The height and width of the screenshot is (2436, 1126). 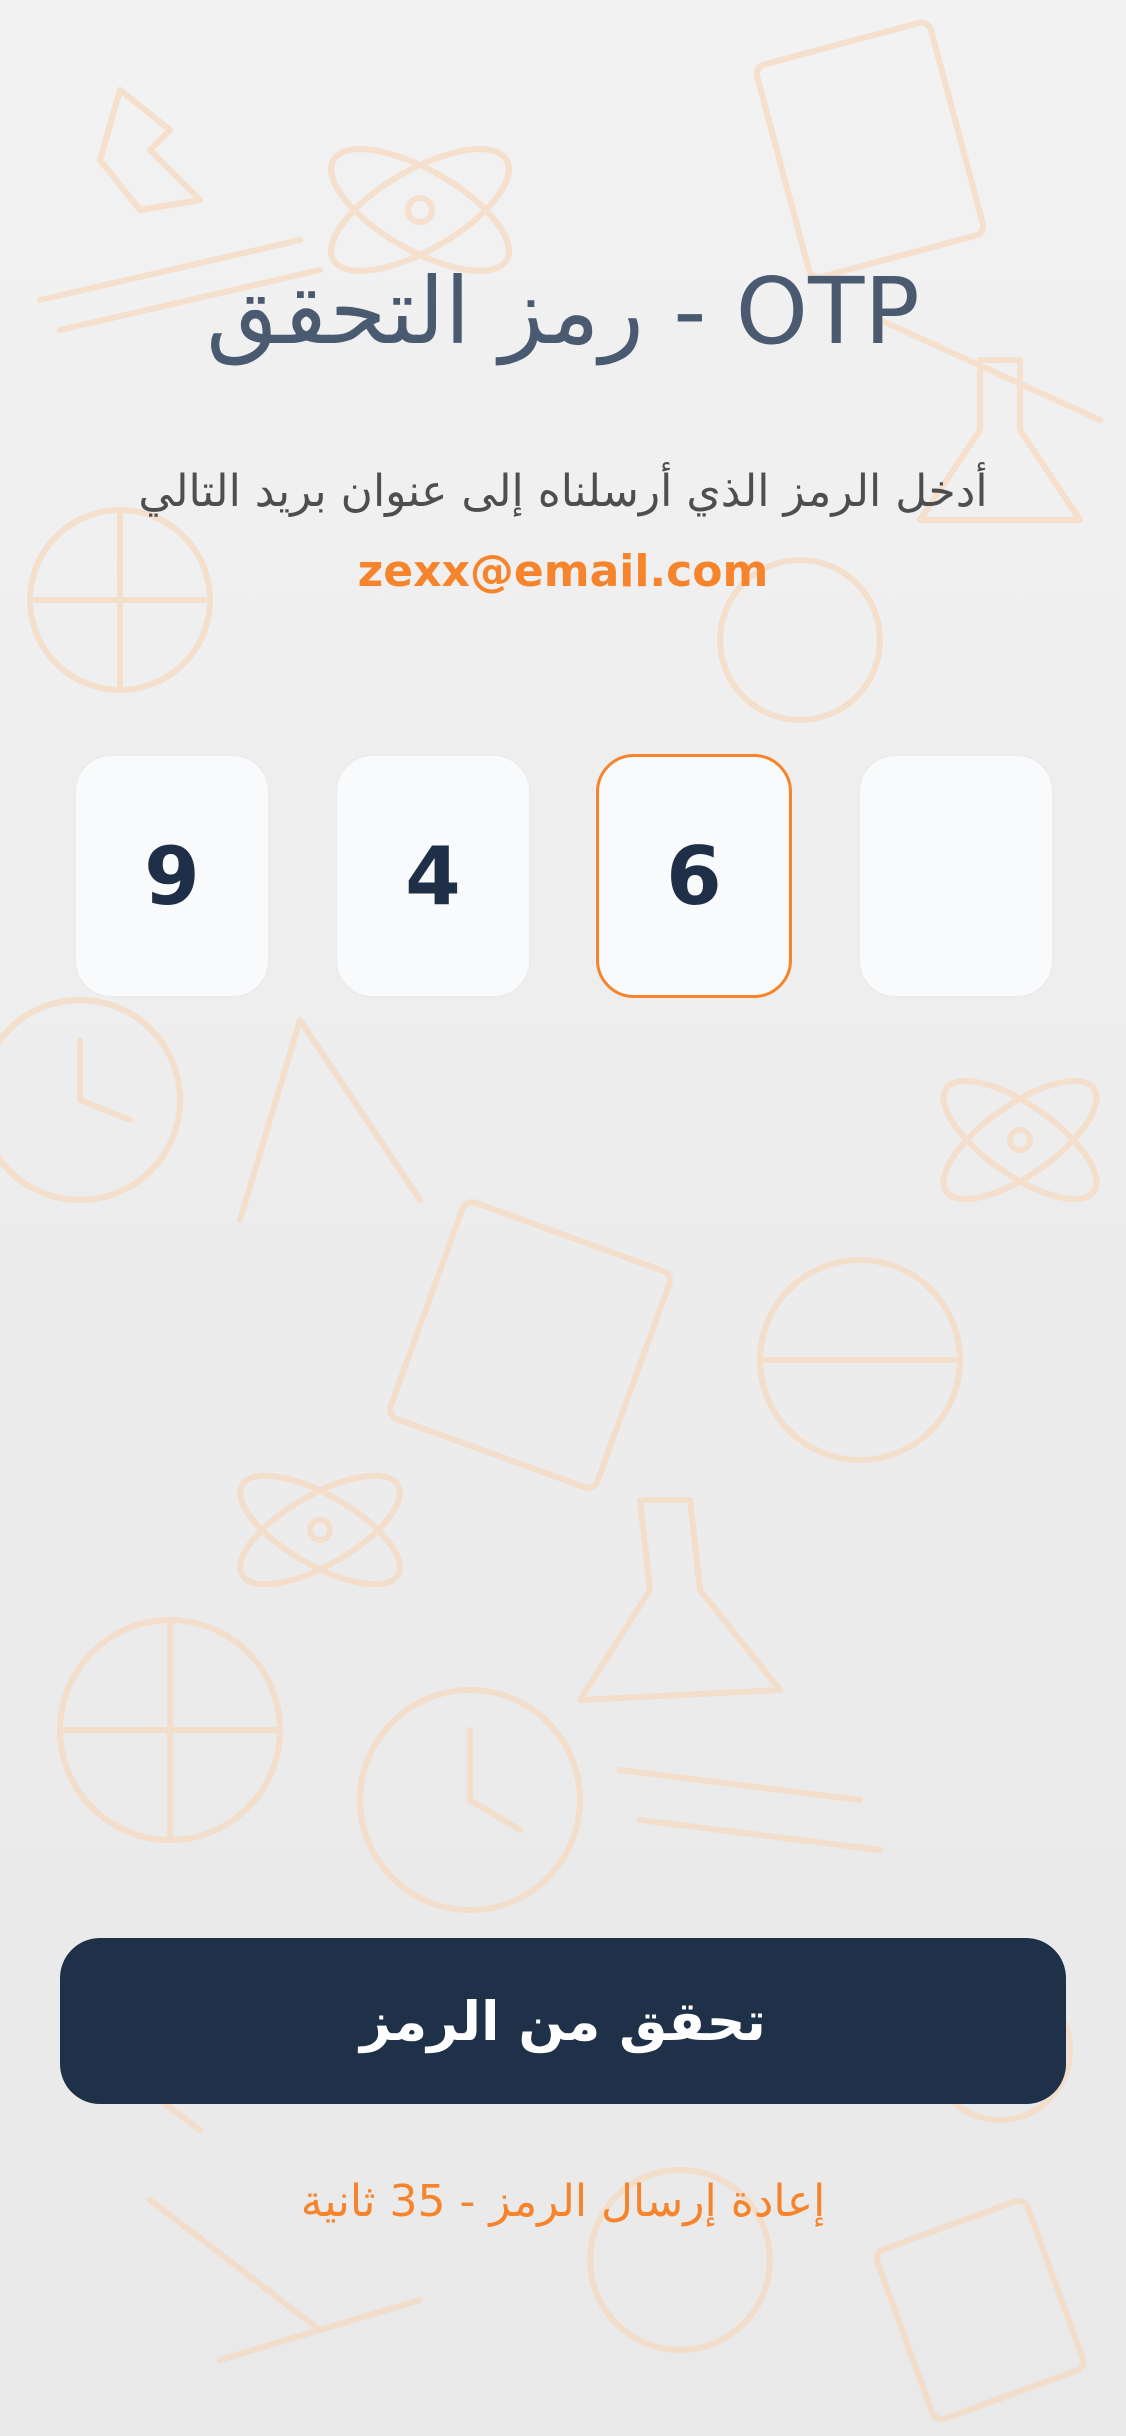 What do you see at coordinates (172, 876) in the screenshot?
I see `otp-digit-1: 9` at bounding box center [172, 876].